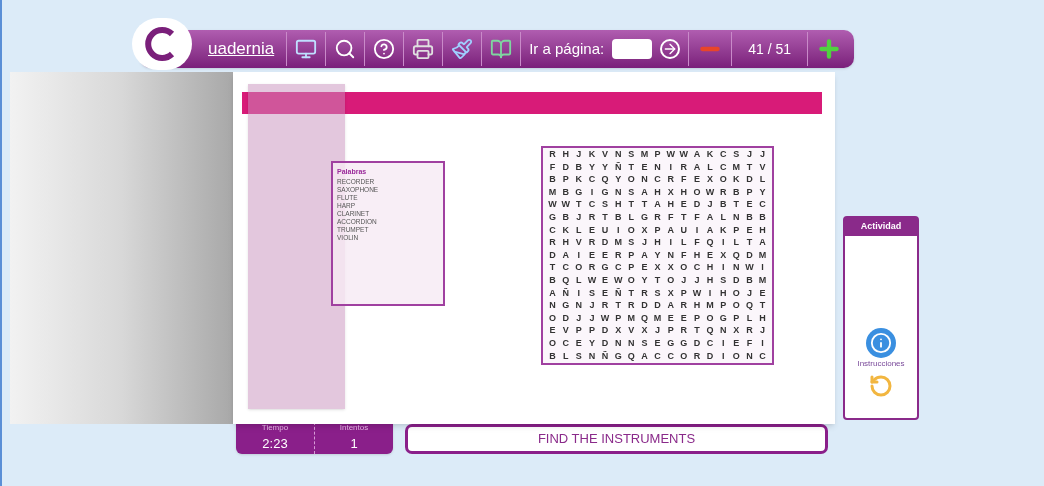 This screenshot has height=486, width=1044. I want to click on grid-letter: U, so click(684, 230).